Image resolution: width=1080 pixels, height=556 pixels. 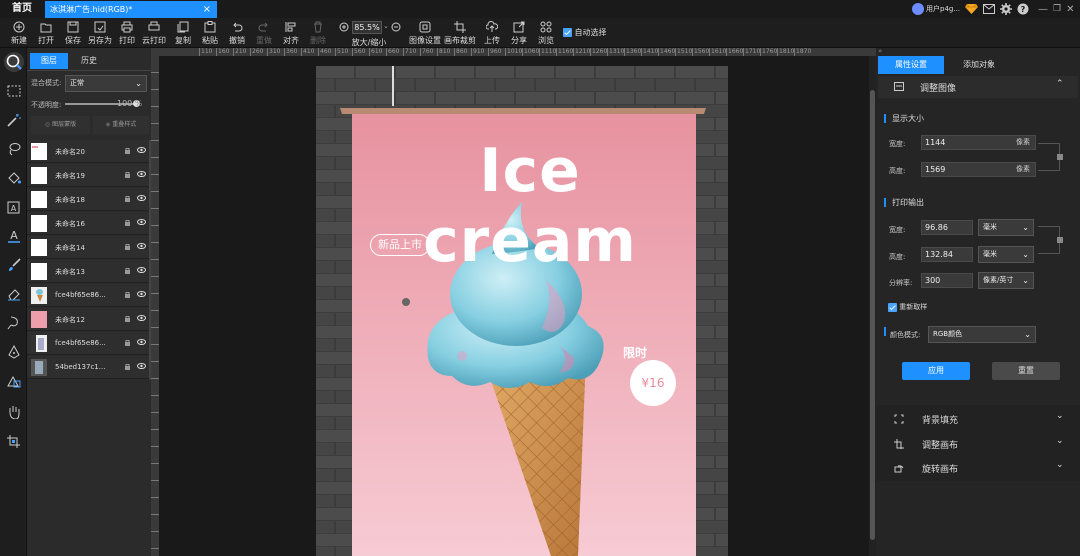 I want to click on rotate-canvas-section: 旋转画布 ⌄, so click(x=978, y=468).